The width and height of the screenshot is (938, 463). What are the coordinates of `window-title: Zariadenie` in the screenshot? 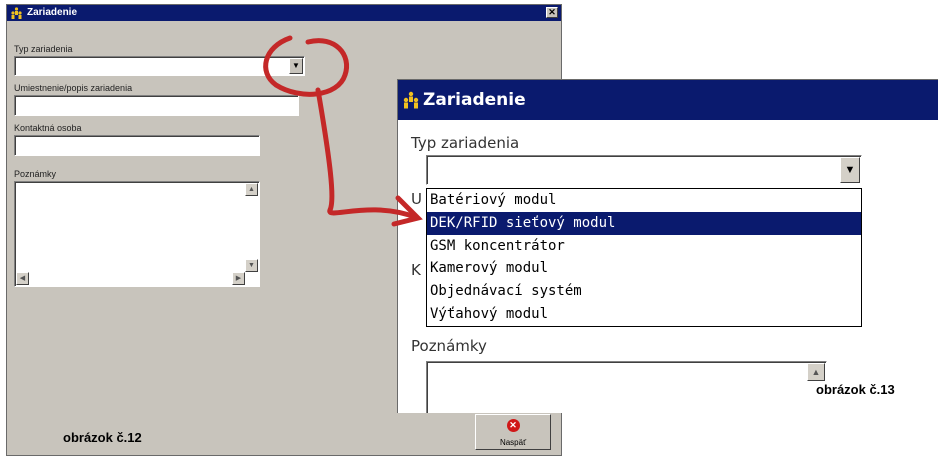 It's located at (52, 12).